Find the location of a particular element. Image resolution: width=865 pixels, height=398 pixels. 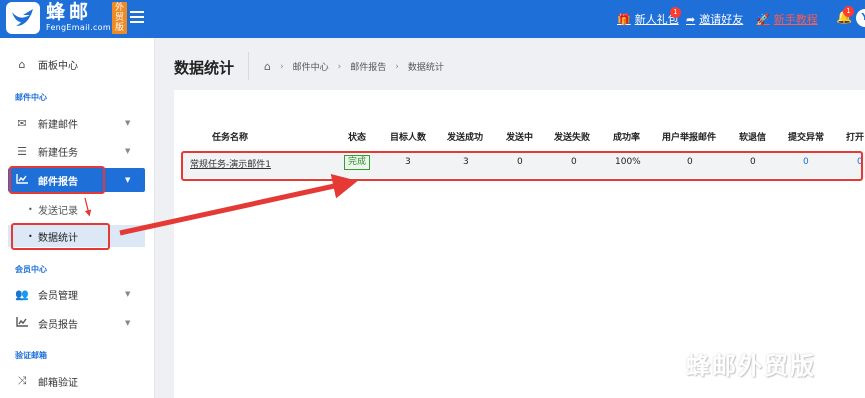

column-header: 发送失败 is located at coordinates (572, 138).